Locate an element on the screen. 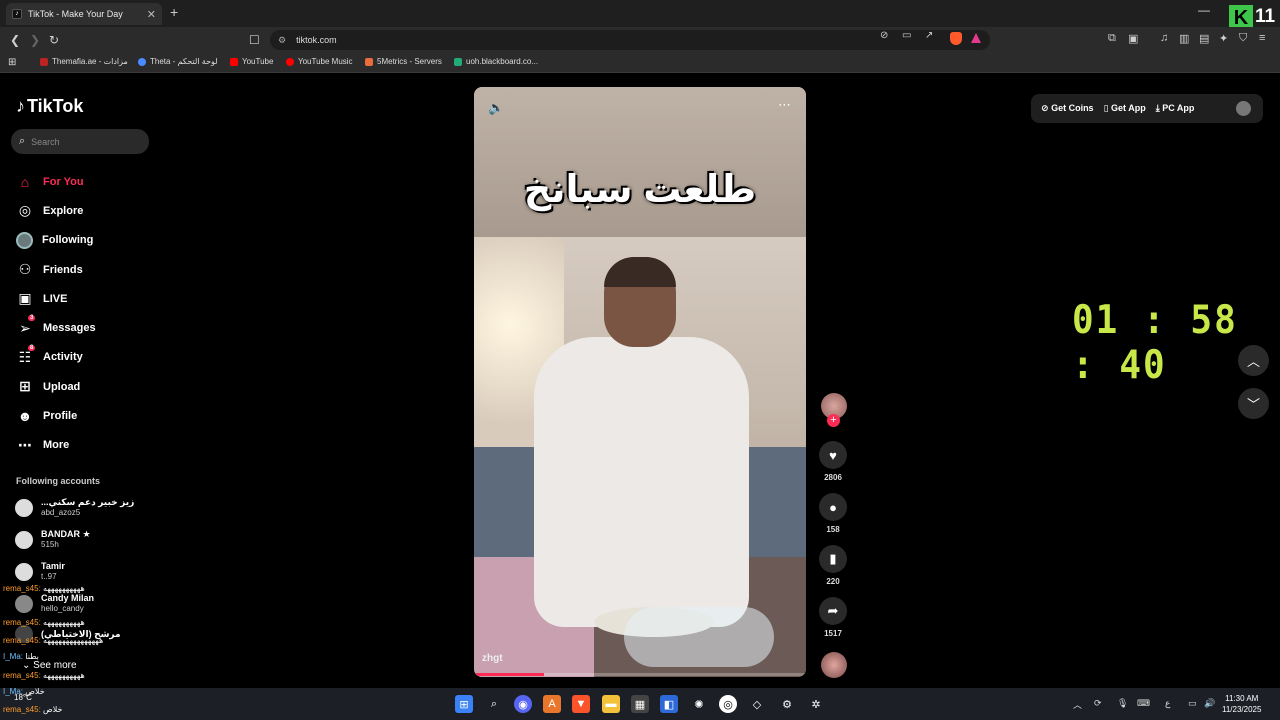 This screenshot has height=720, width=1280. extensions-icon: ⧉ is located at coordinates (1112, 38).